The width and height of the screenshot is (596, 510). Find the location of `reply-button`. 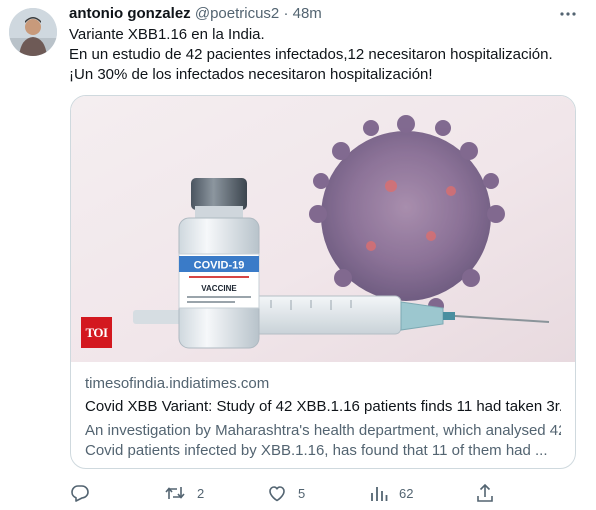

reply-button is located at coordinates (85, 493).